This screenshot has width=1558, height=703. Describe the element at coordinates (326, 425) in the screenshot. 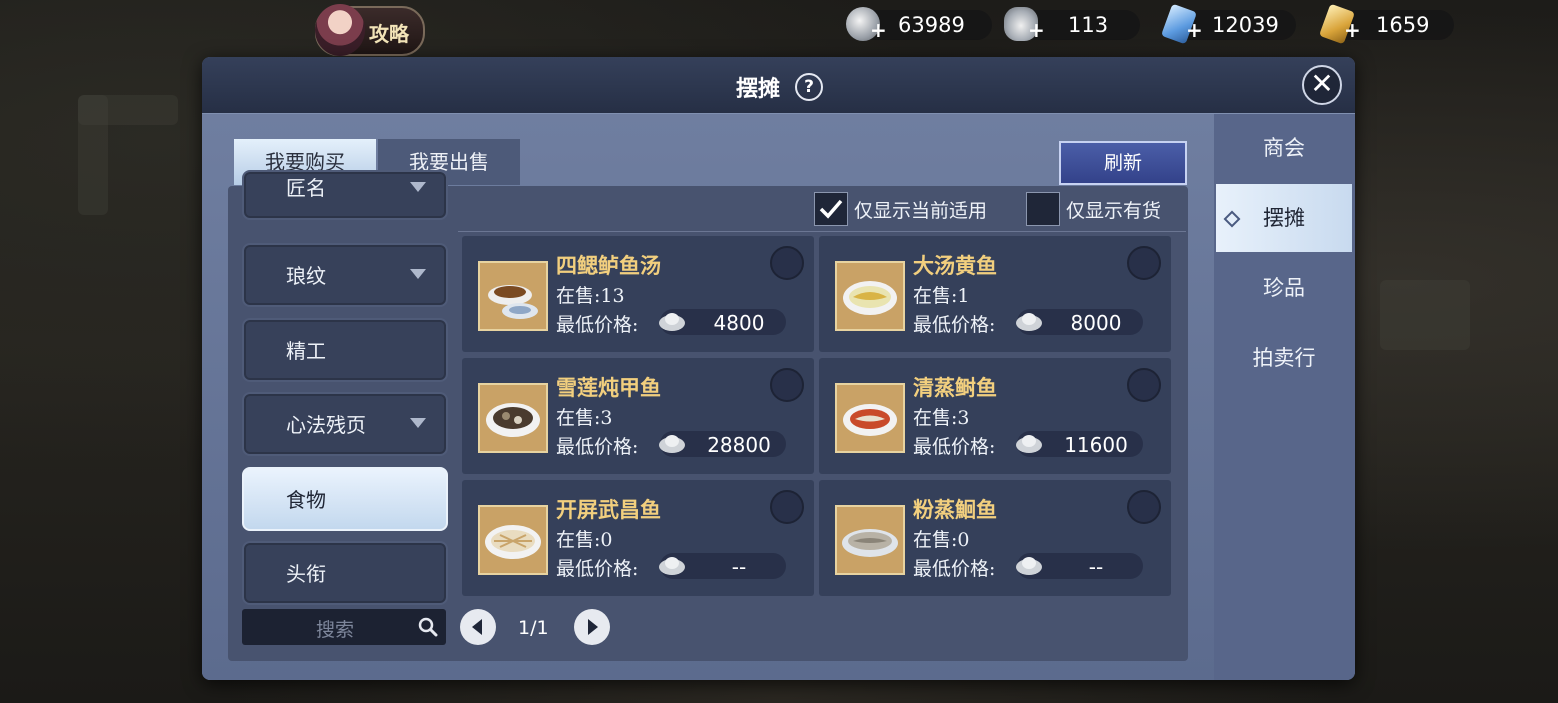

I see `category-label: 心法残页` at that location.